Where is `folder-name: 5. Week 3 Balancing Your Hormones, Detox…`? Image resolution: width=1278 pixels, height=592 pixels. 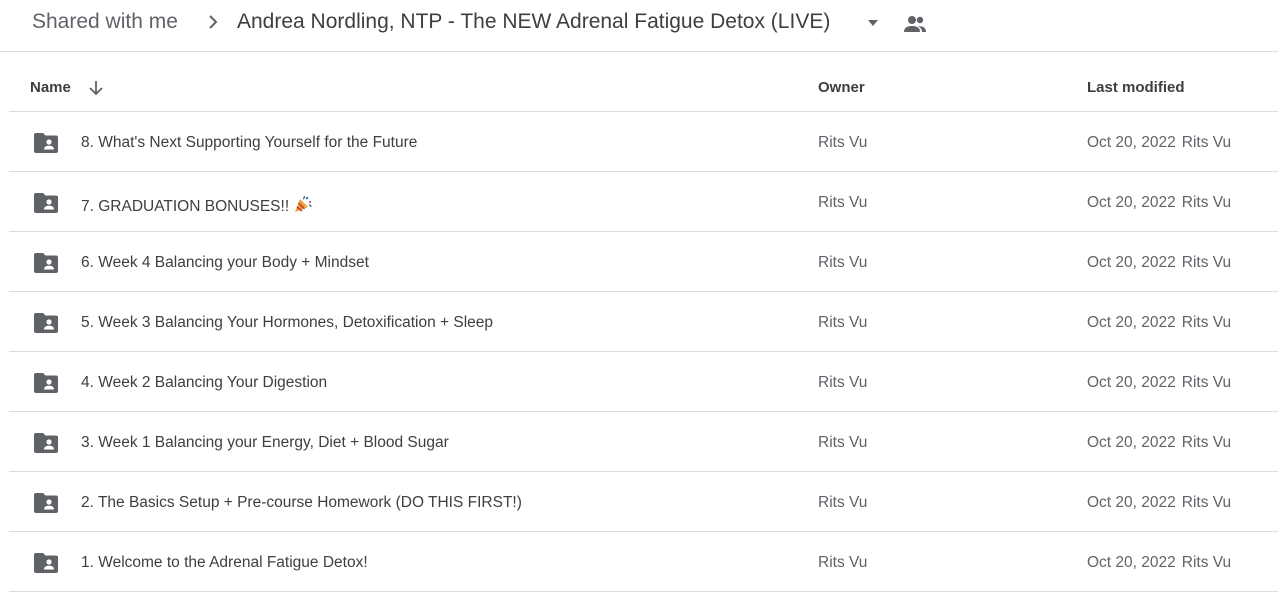
folder-name: 5. Week 3 Balancing Your Hormones, Detox… is located at coordinates (287, 323).